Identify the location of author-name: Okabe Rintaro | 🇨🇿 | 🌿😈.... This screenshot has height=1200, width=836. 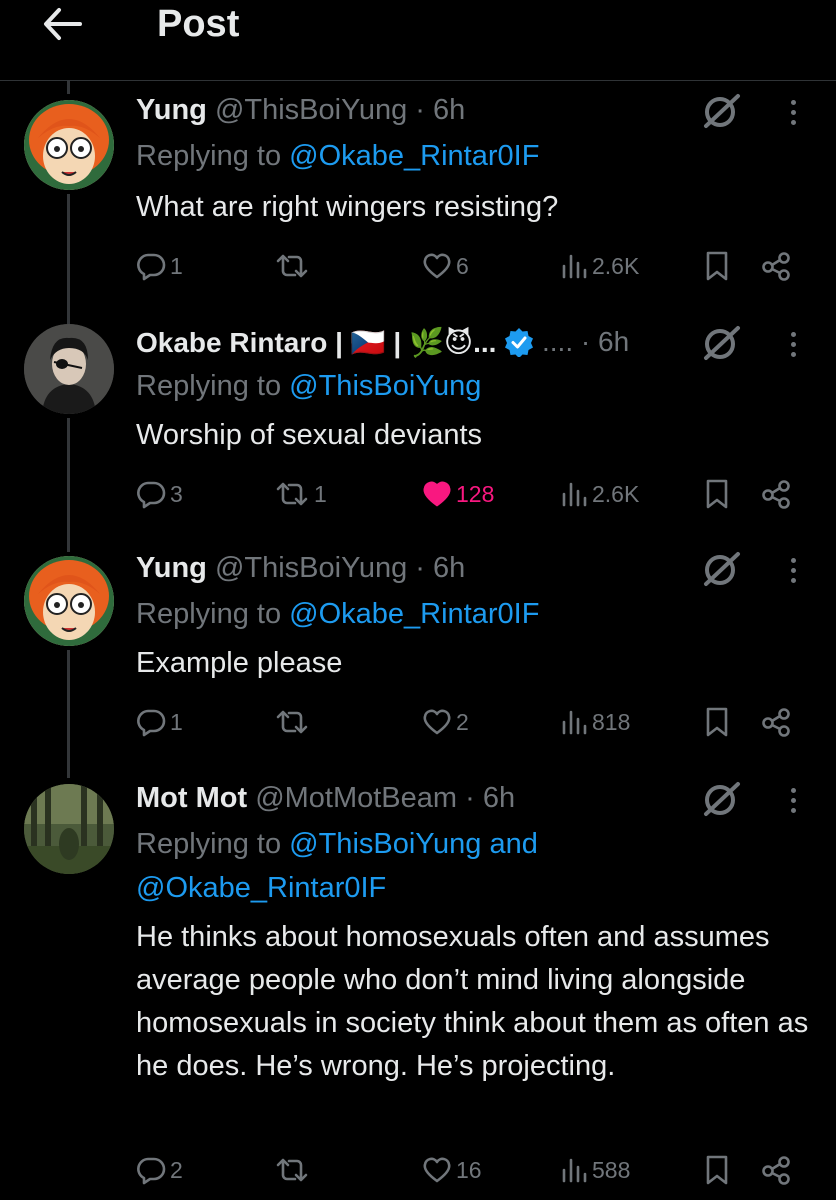
(316, 342).